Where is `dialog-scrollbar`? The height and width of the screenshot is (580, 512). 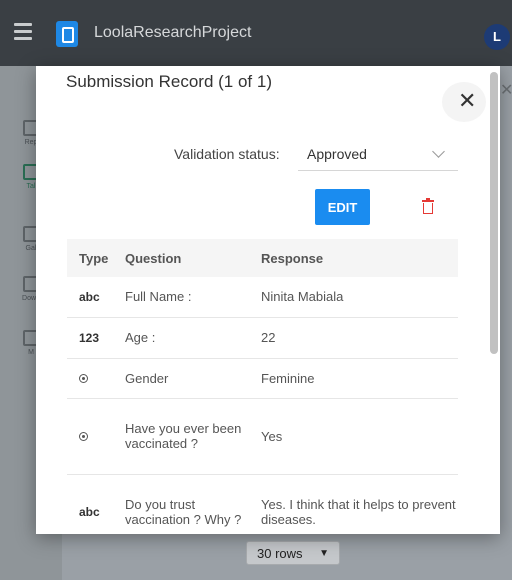
dialog-scrollbar is located at coordinates (494, 213).